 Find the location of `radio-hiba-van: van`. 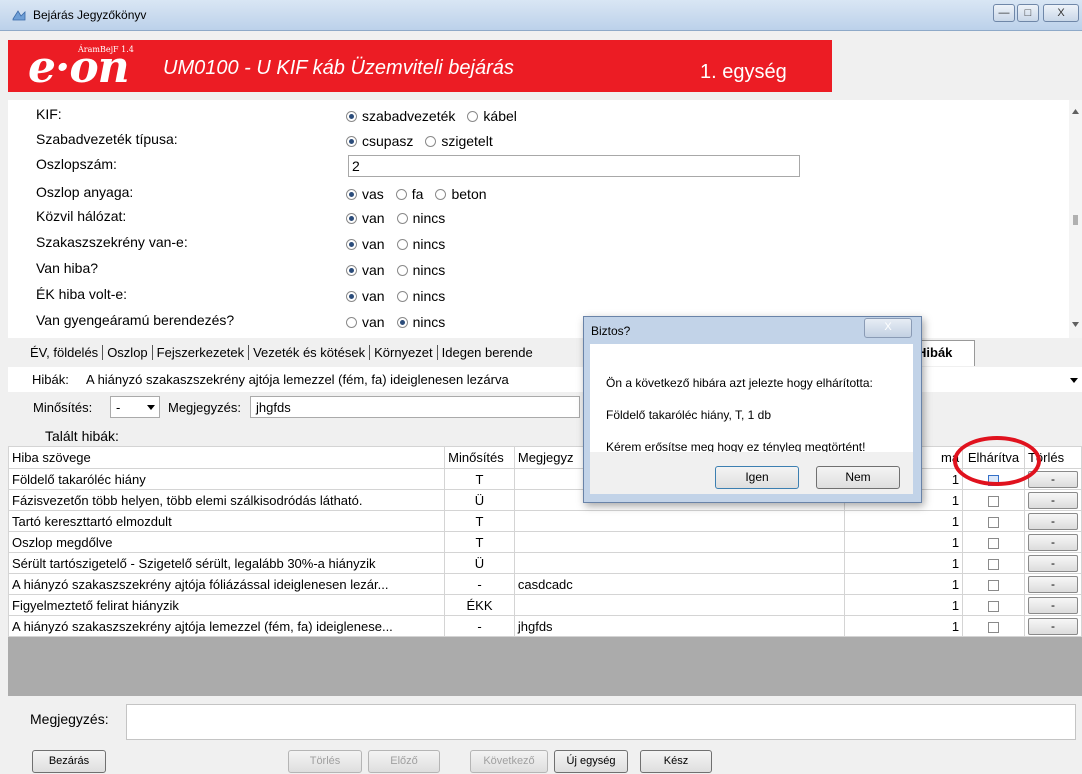

radio-hiba-van: van is located at coordinates (365, 270).